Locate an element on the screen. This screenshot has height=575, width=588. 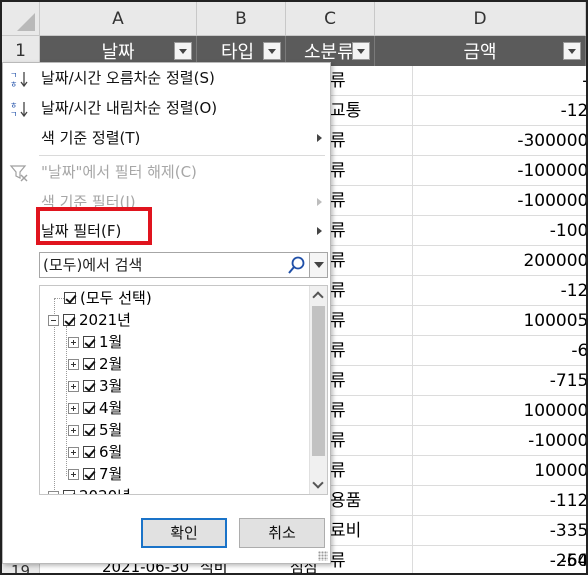
tree-item-month: 3월 is located at coordinates (95, 386).